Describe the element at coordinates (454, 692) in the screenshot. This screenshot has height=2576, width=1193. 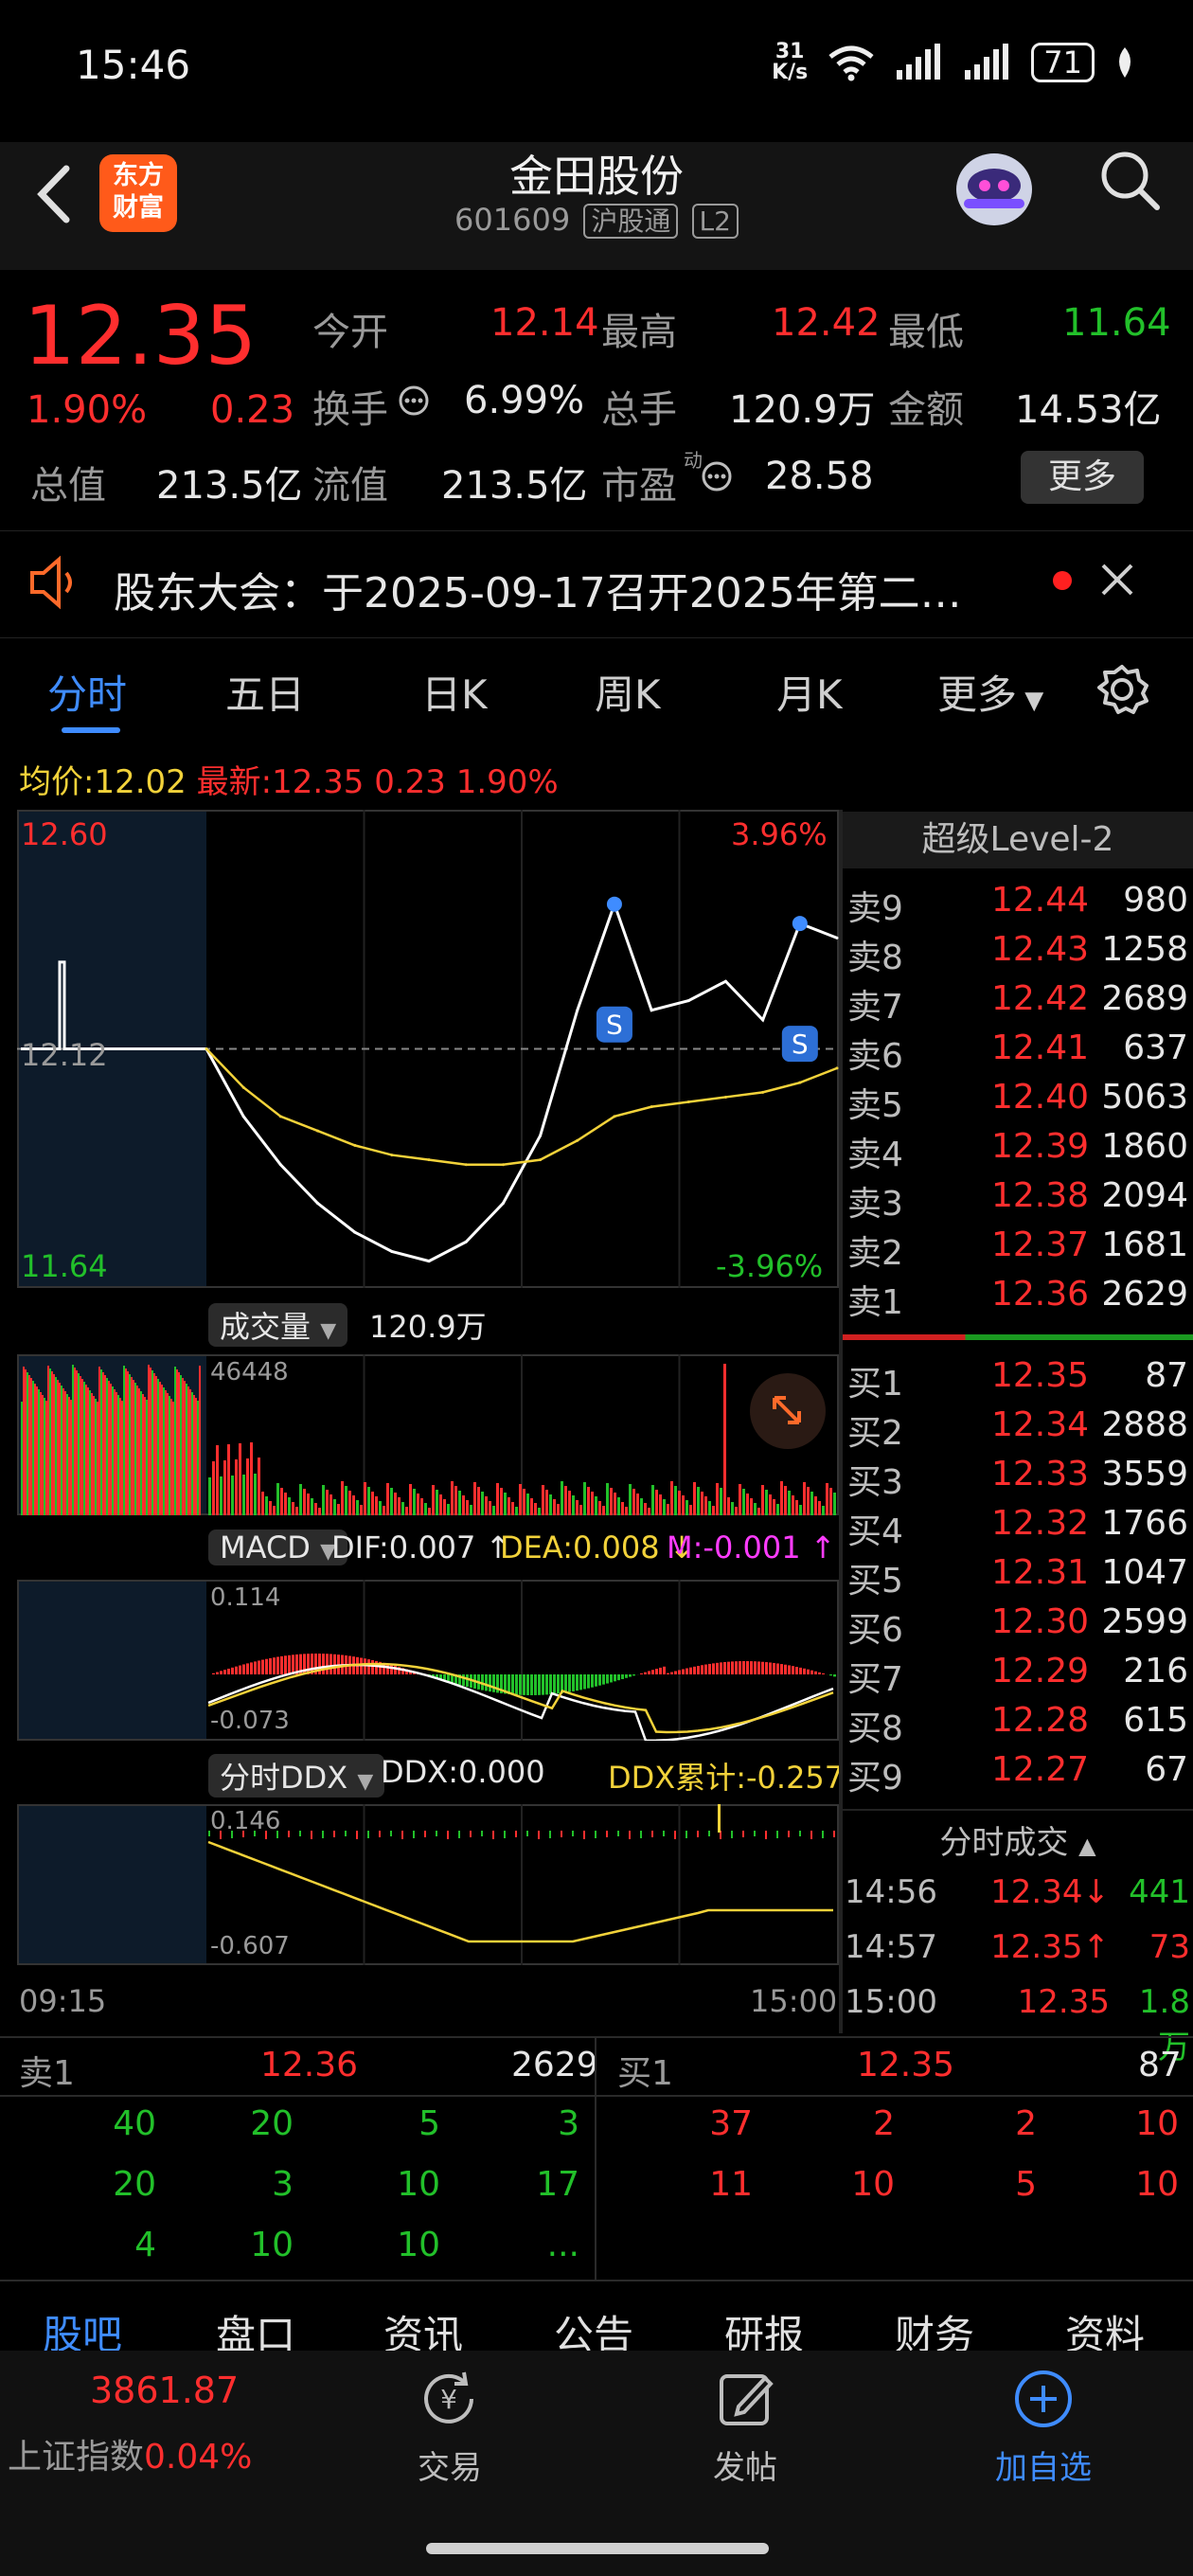
I see `tab-daily-k: 日K` at that location.